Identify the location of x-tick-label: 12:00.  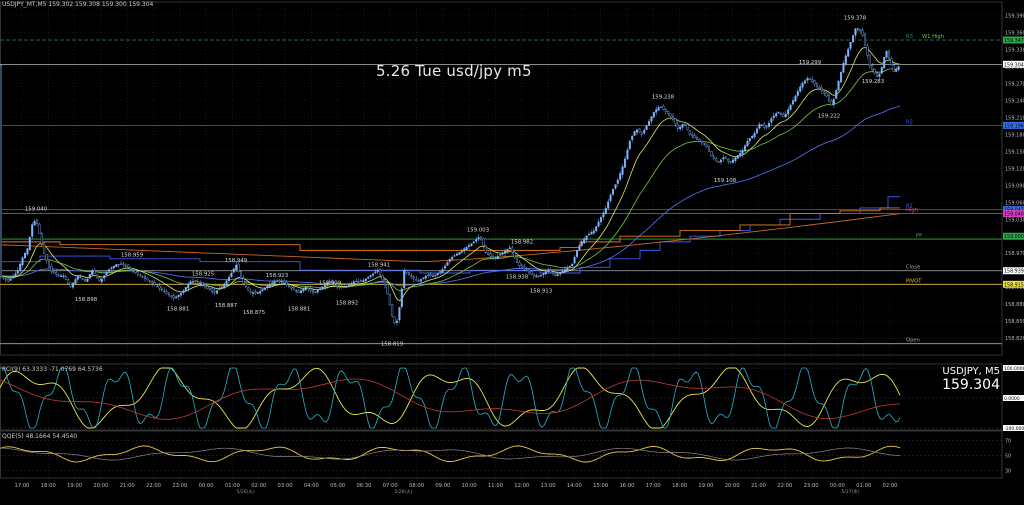
(521, 486).